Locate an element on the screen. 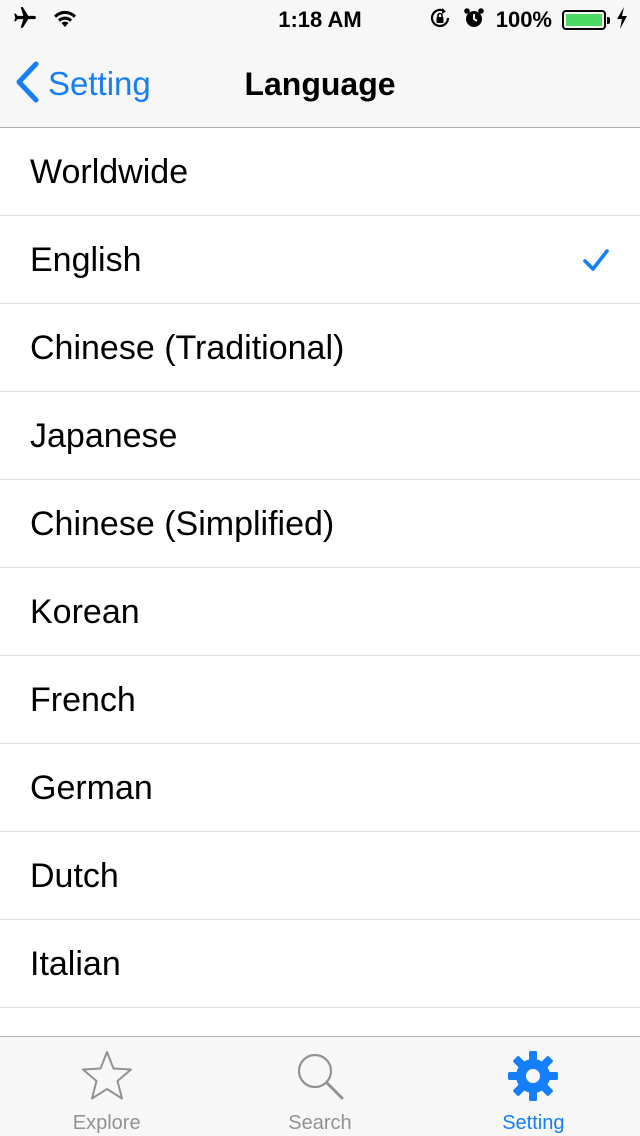  list-item-worldwide: Worldwide is located at coordinates (320, 172).